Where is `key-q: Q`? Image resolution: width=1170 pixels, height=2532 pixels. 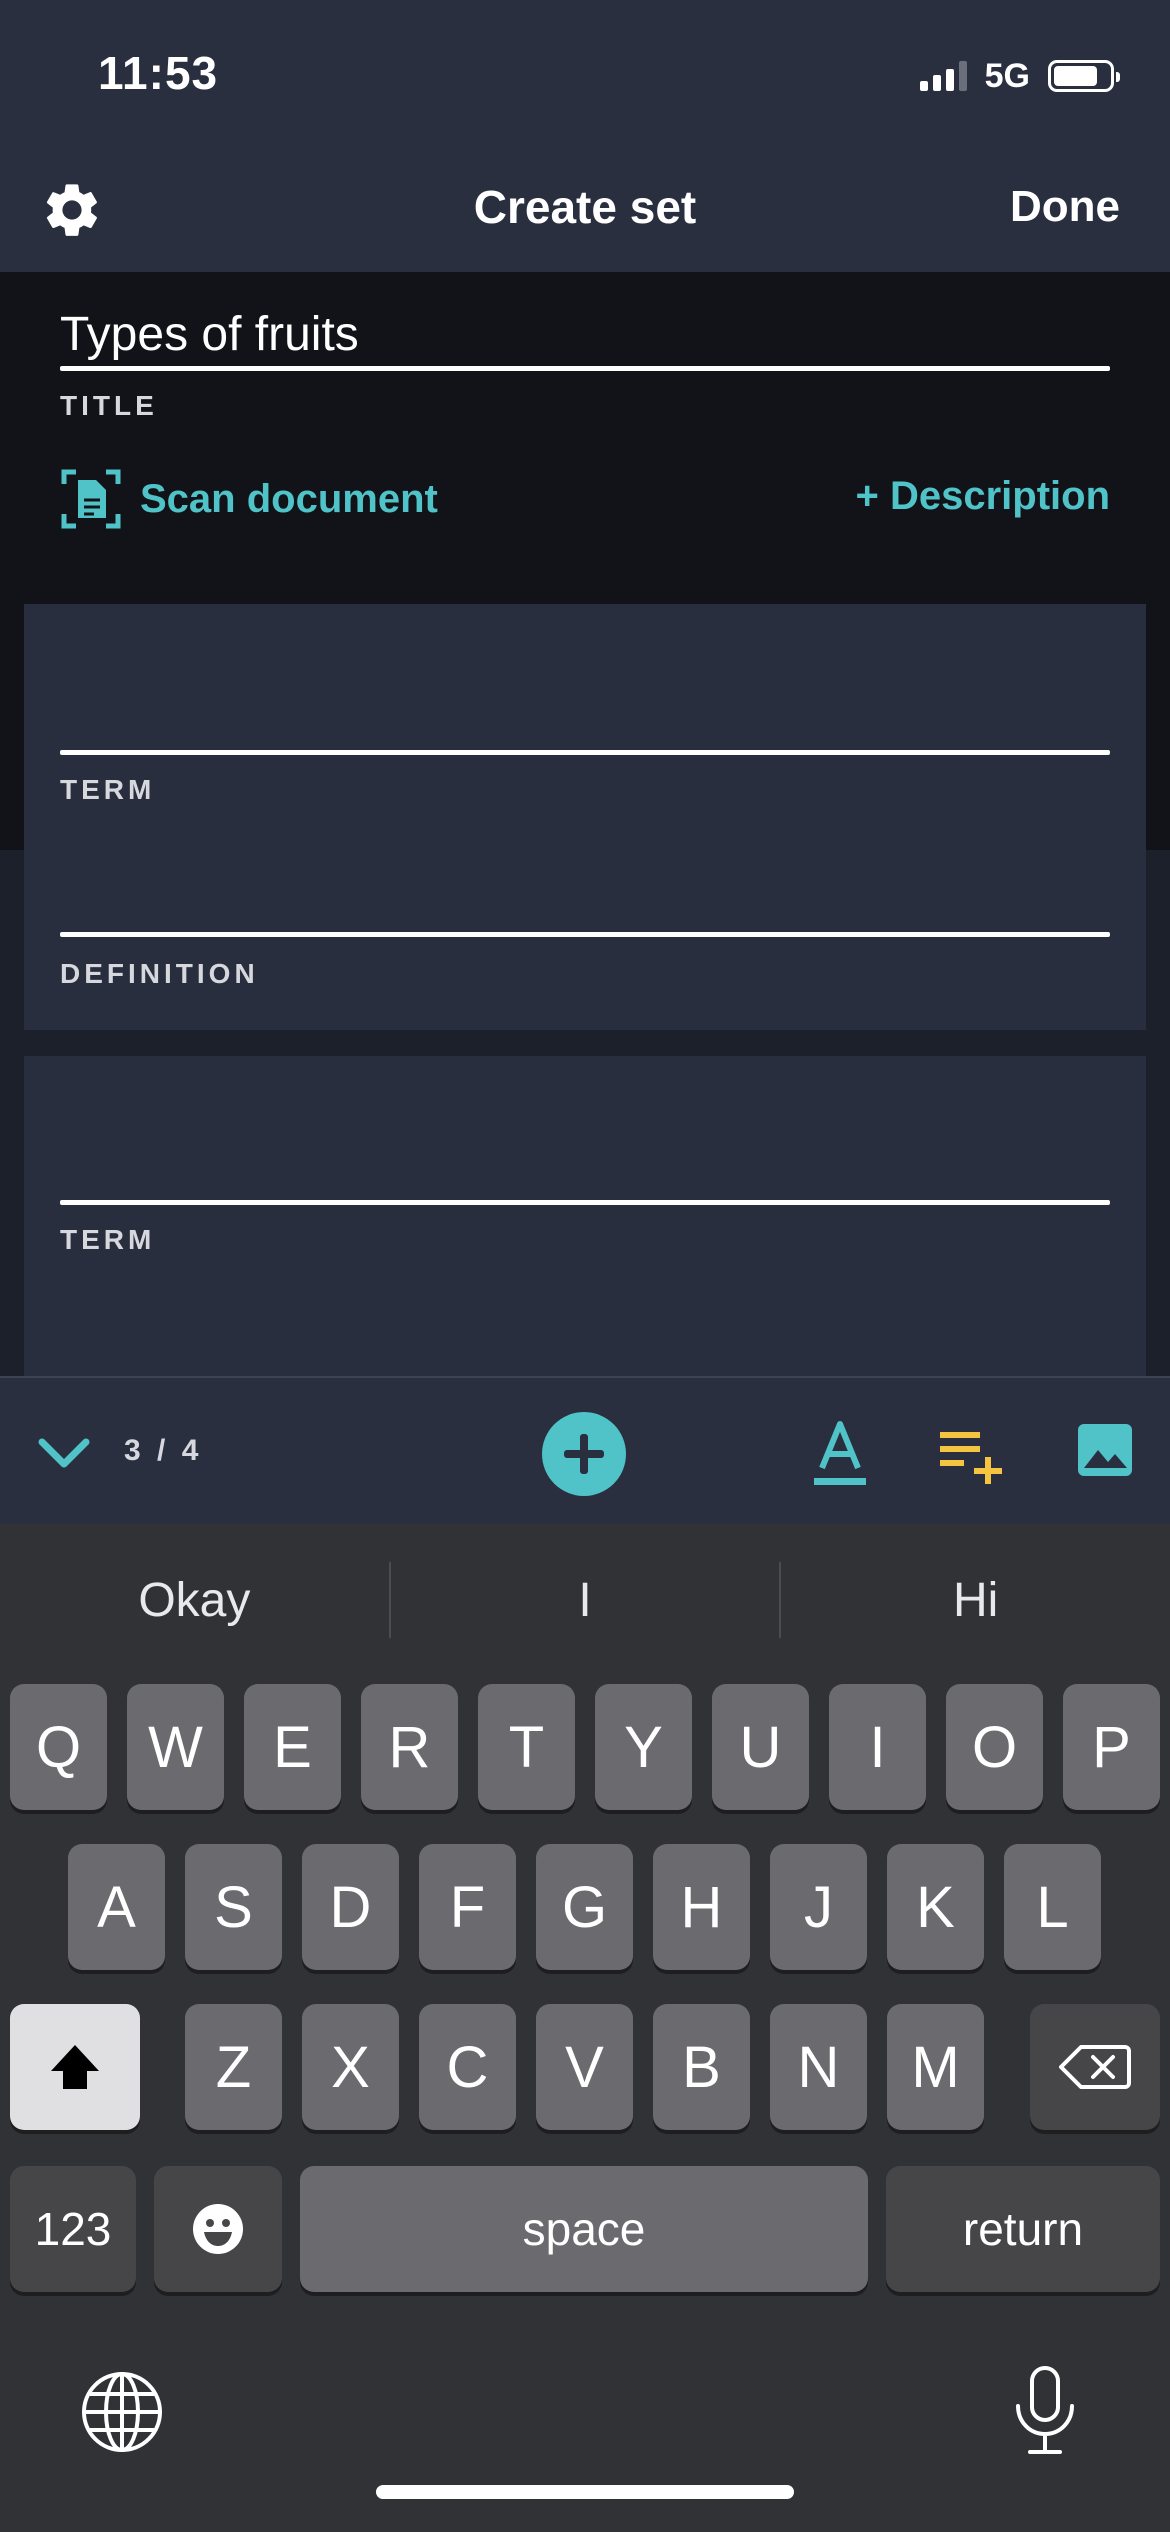 key-q: Q is located at coordinates (58, 1747).